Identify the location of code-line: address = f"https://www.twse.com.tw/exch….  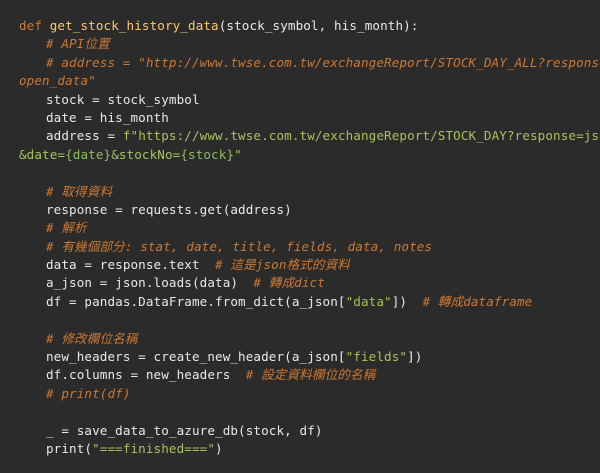
(309, 136).